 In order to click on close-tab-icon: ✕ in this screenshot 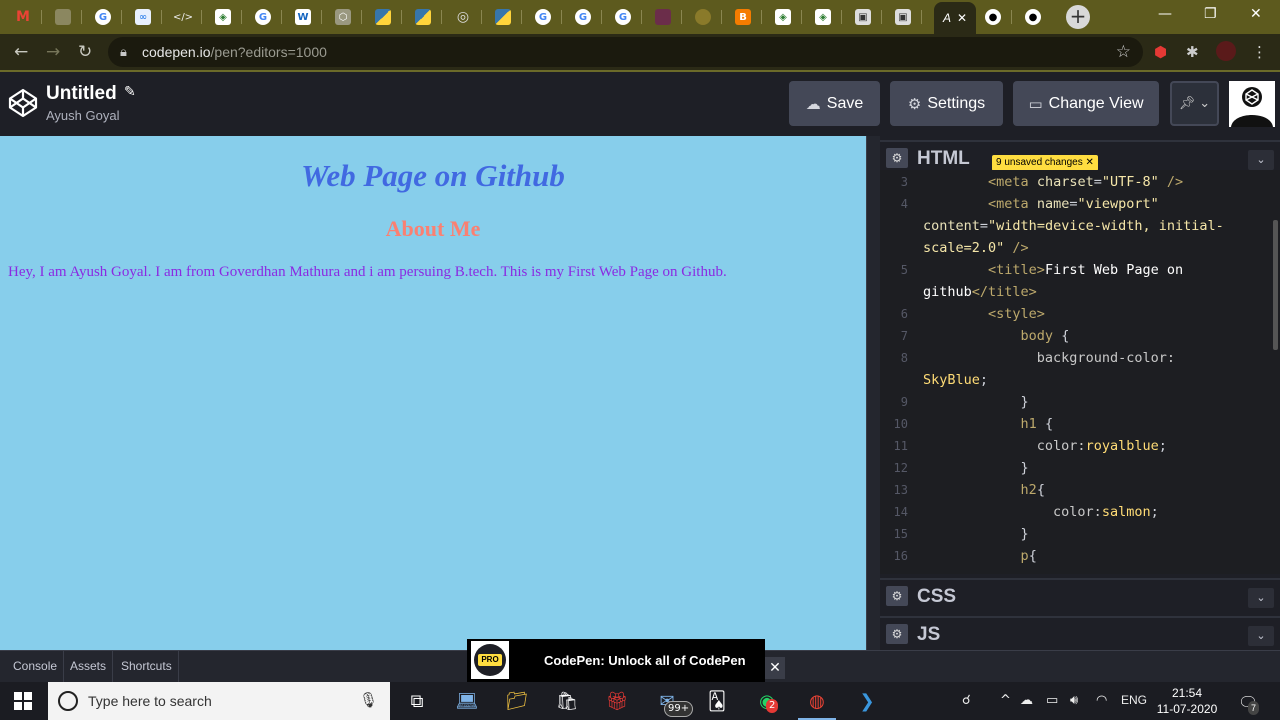, I will do `click(962, 18)`.